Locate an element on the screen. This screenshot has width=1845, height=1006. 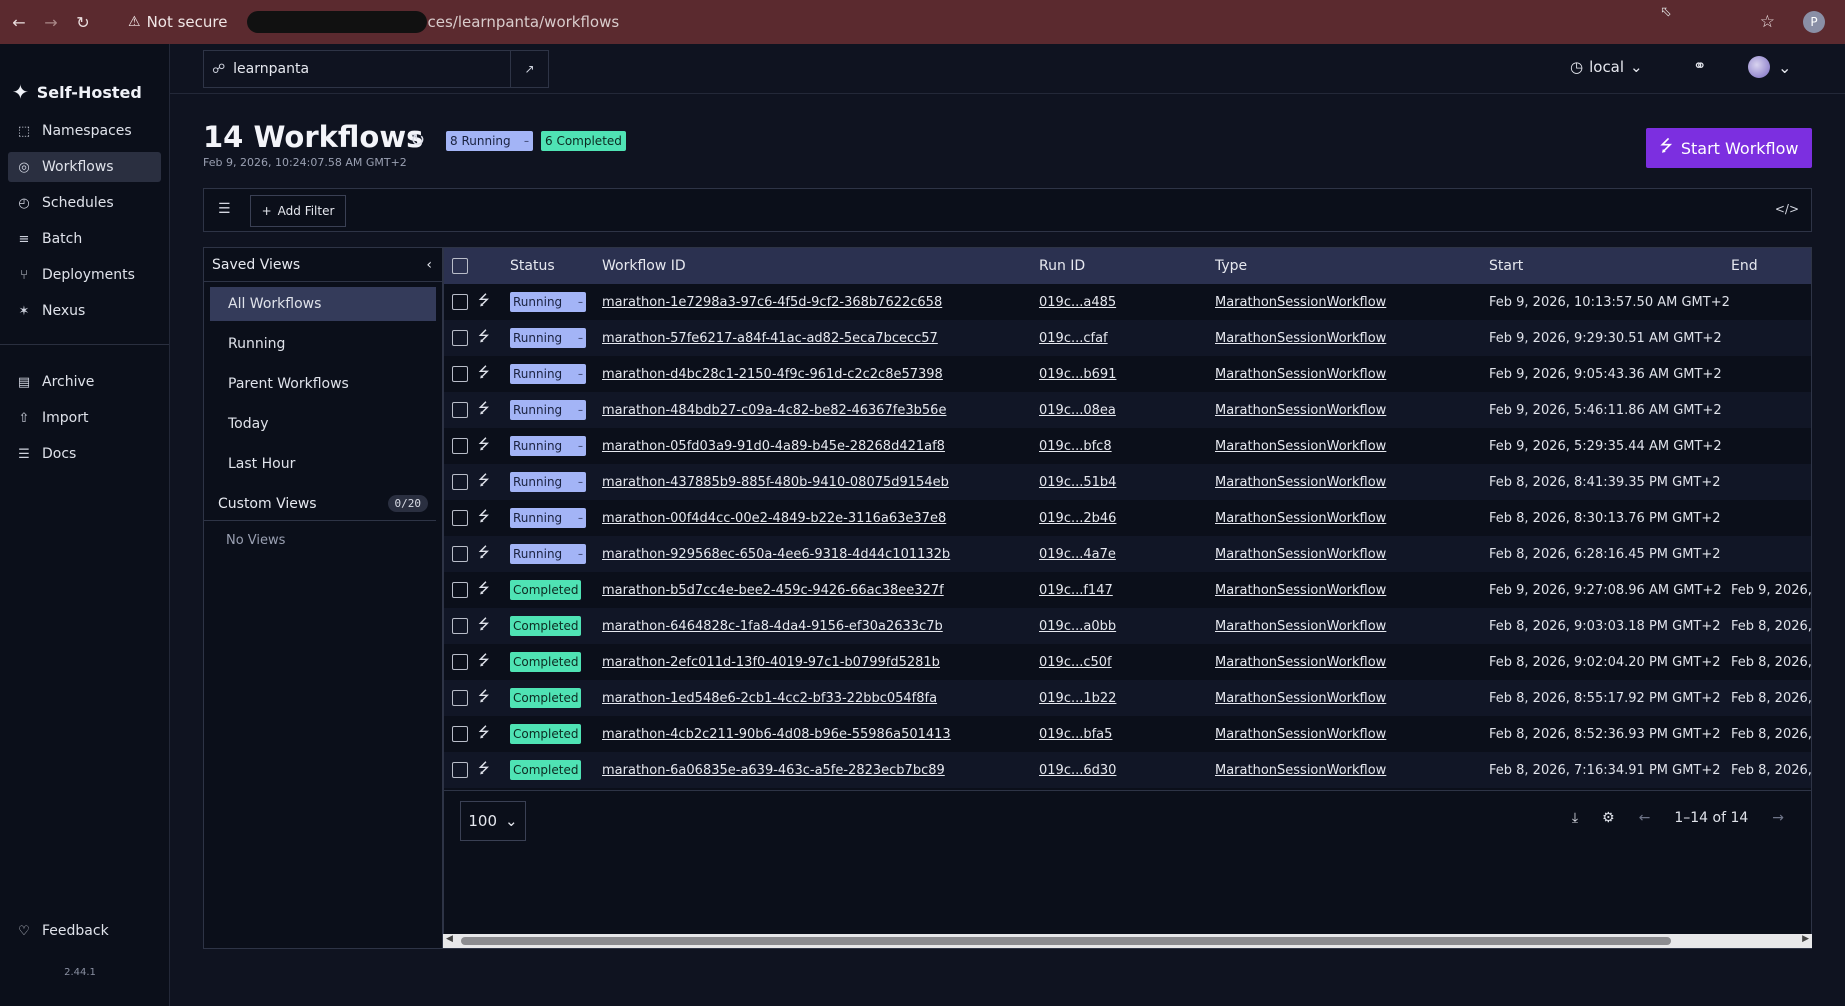
sidebar-item-deployments: ⑂ Deployments is located at coordinates (84, 275).